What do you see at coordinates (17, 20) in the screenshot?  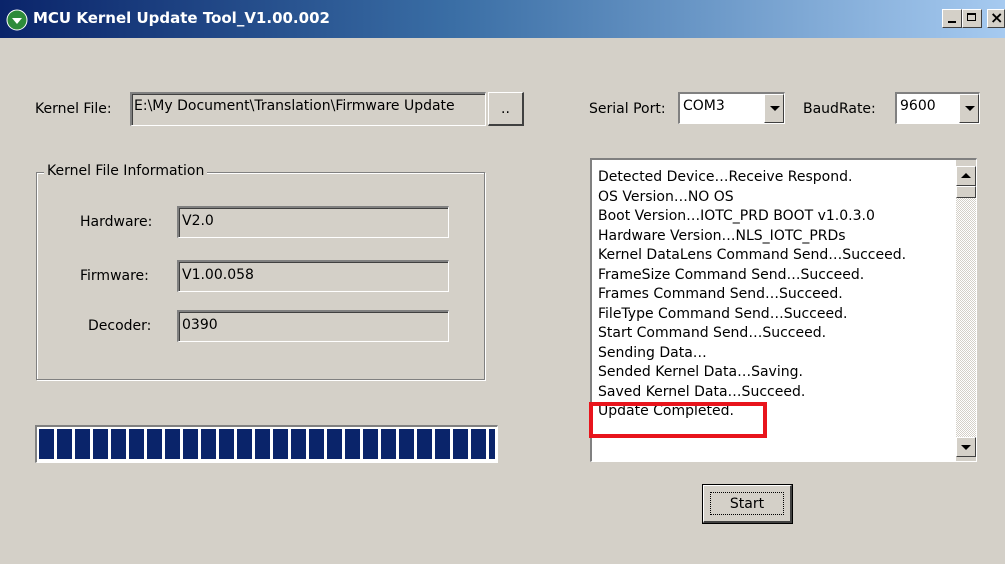 I see `app-icon` at bounding box center [17, 20].